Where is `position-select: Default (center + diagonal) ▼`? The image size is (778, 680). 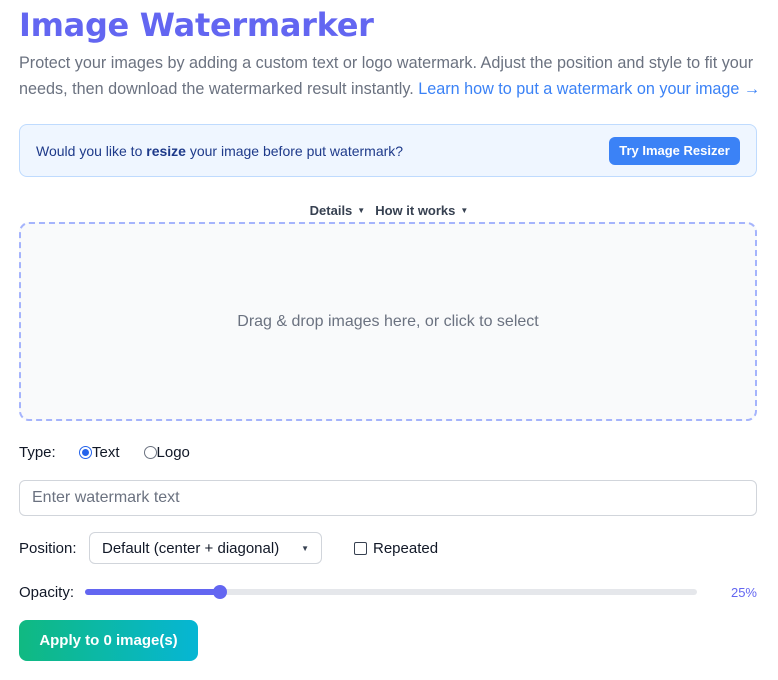 position-select: Default (center + diagonal) ▼ is located at coordinates (205, 548).